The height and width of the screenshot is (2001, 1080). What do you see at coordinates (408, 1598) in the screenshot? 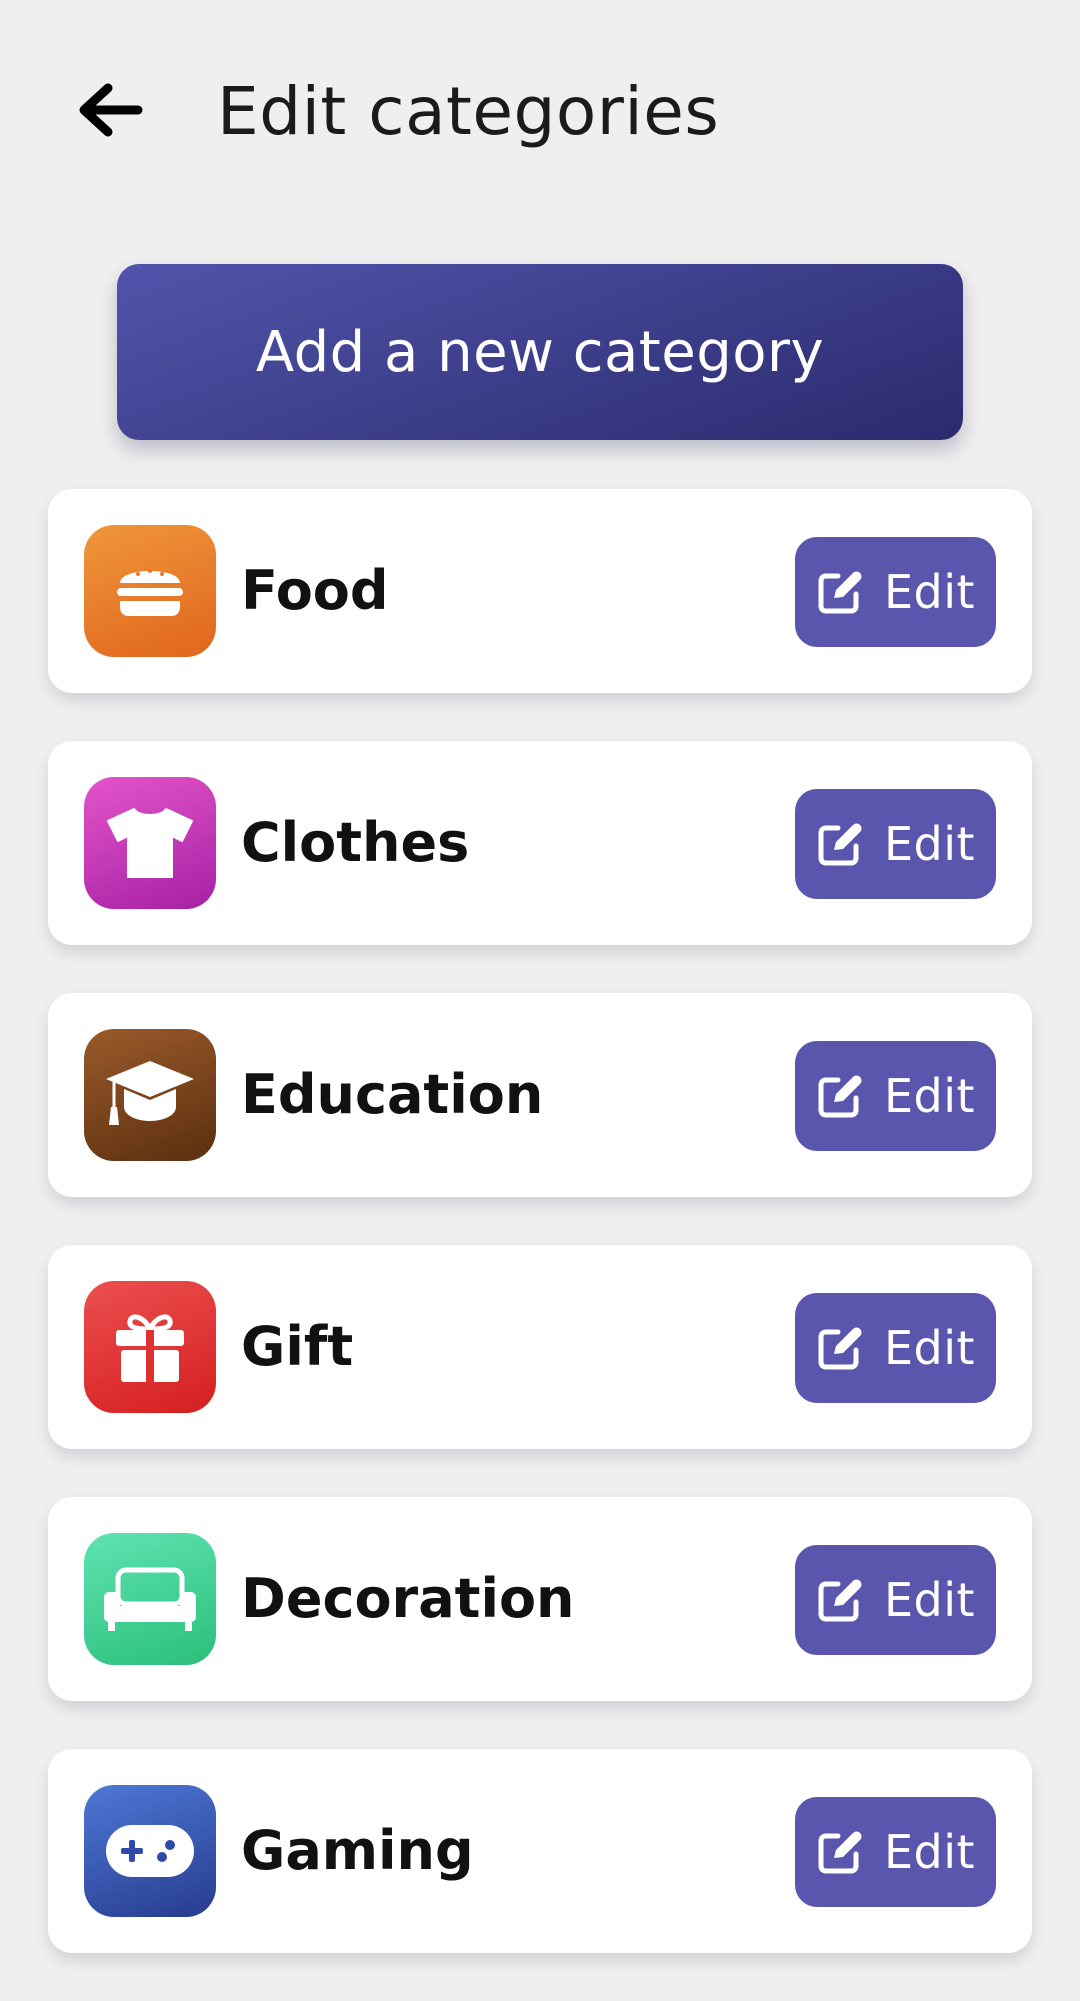
I see `category-name: Decoration` at bounding box center [408, 1598].